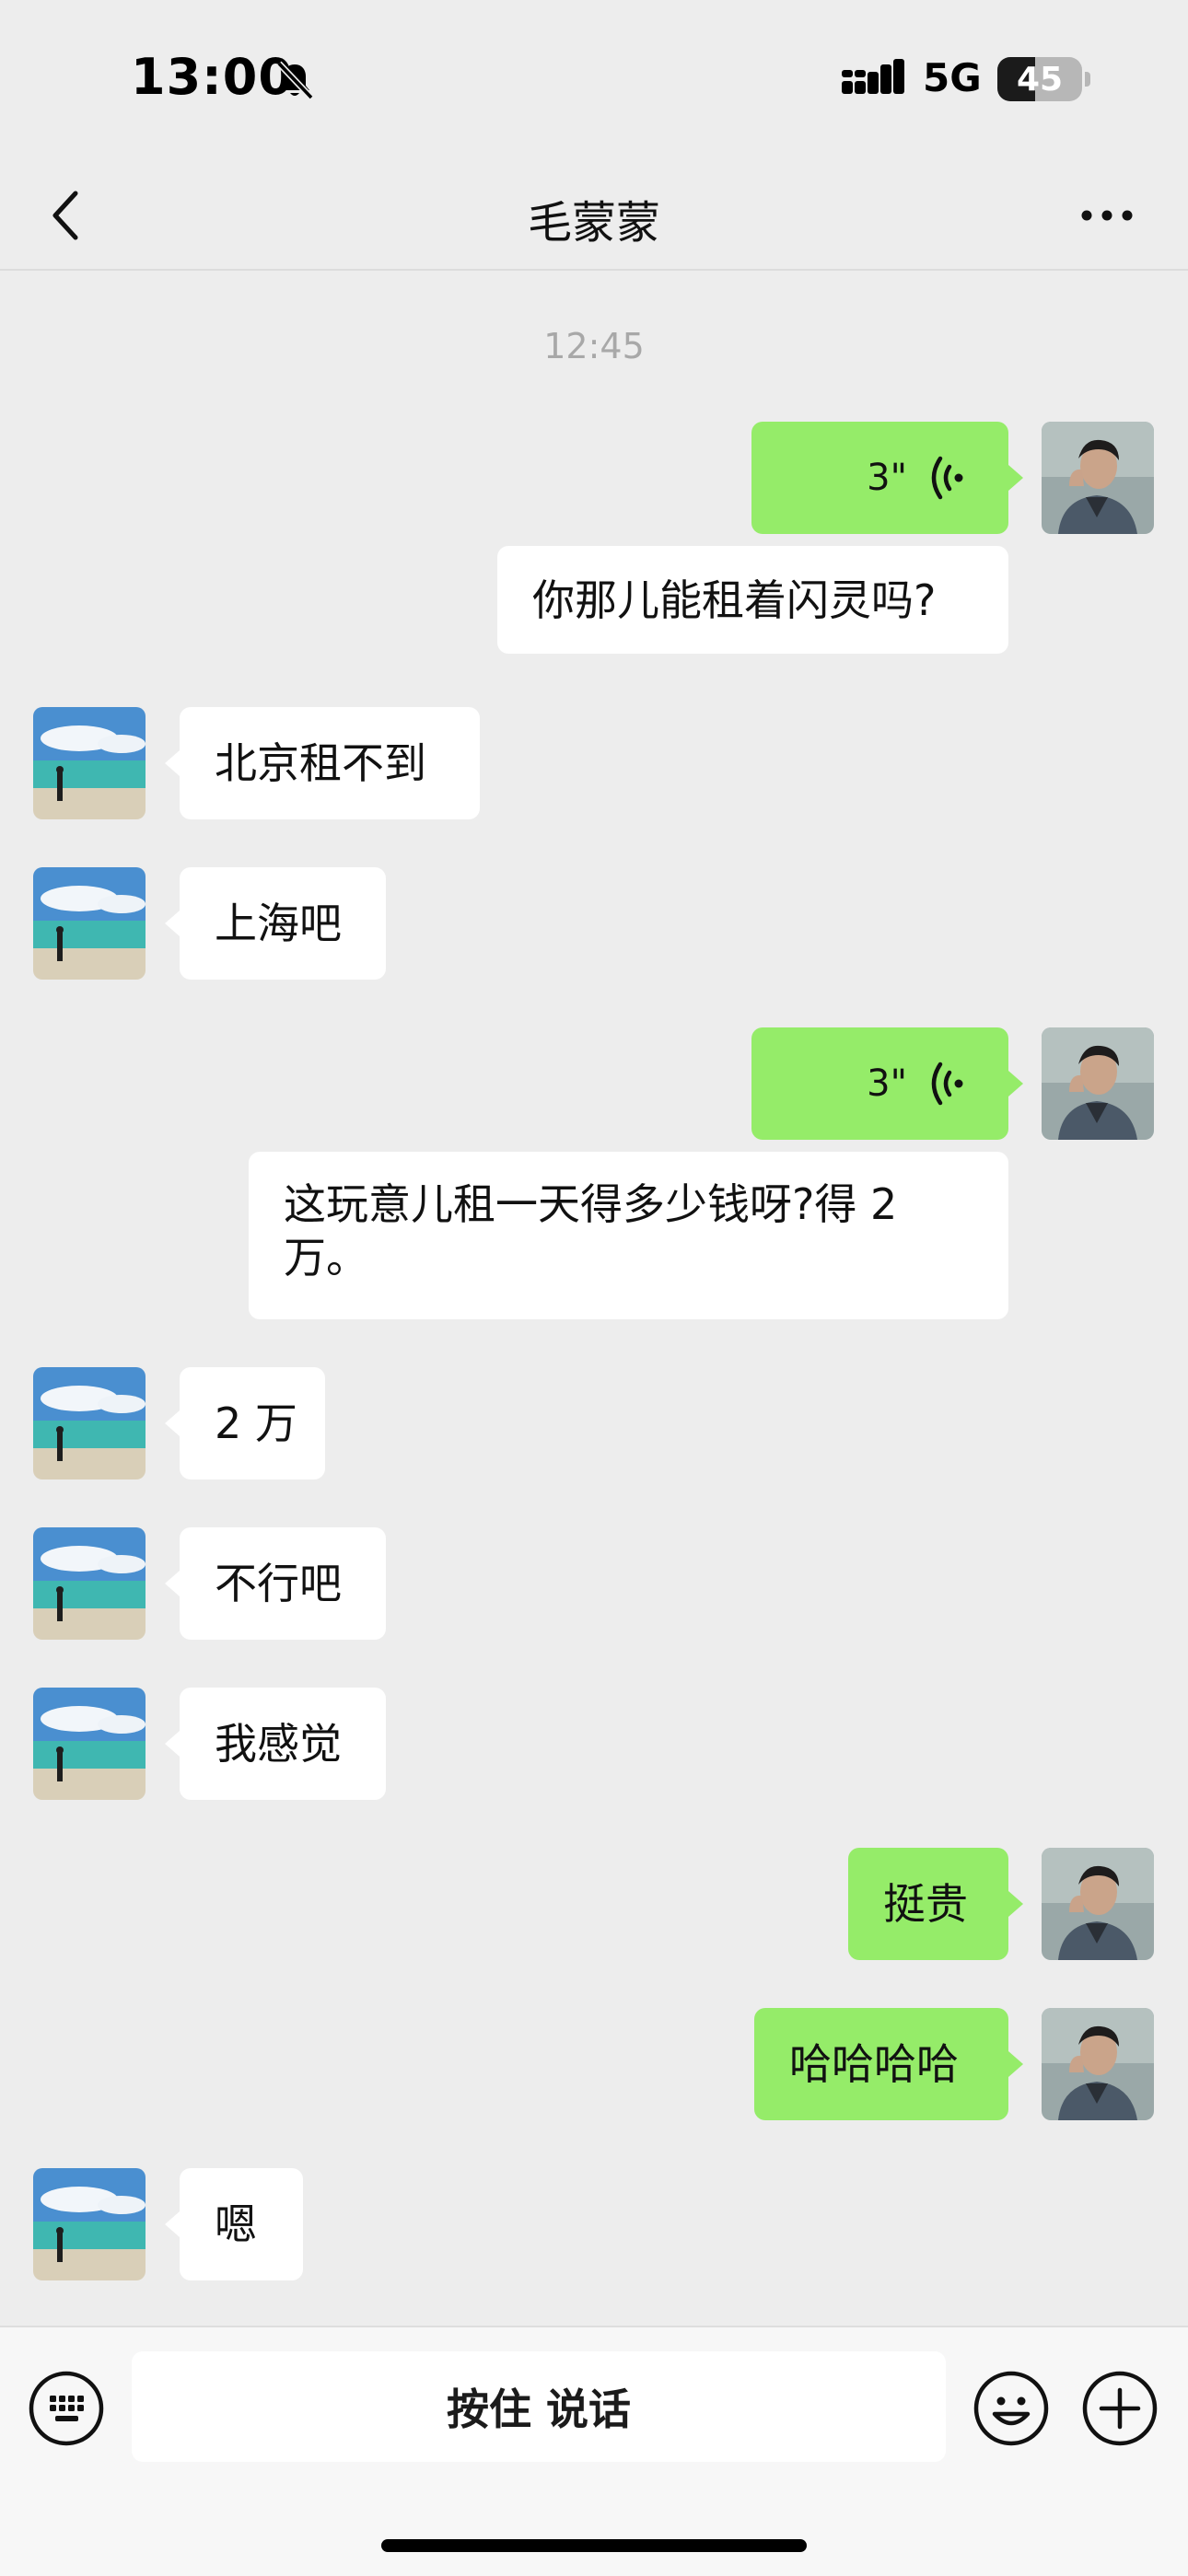 Image resolution: width=1188 pixels, height=2576 pixels. I want to click on keyboard-icon, so click(66, 2408).